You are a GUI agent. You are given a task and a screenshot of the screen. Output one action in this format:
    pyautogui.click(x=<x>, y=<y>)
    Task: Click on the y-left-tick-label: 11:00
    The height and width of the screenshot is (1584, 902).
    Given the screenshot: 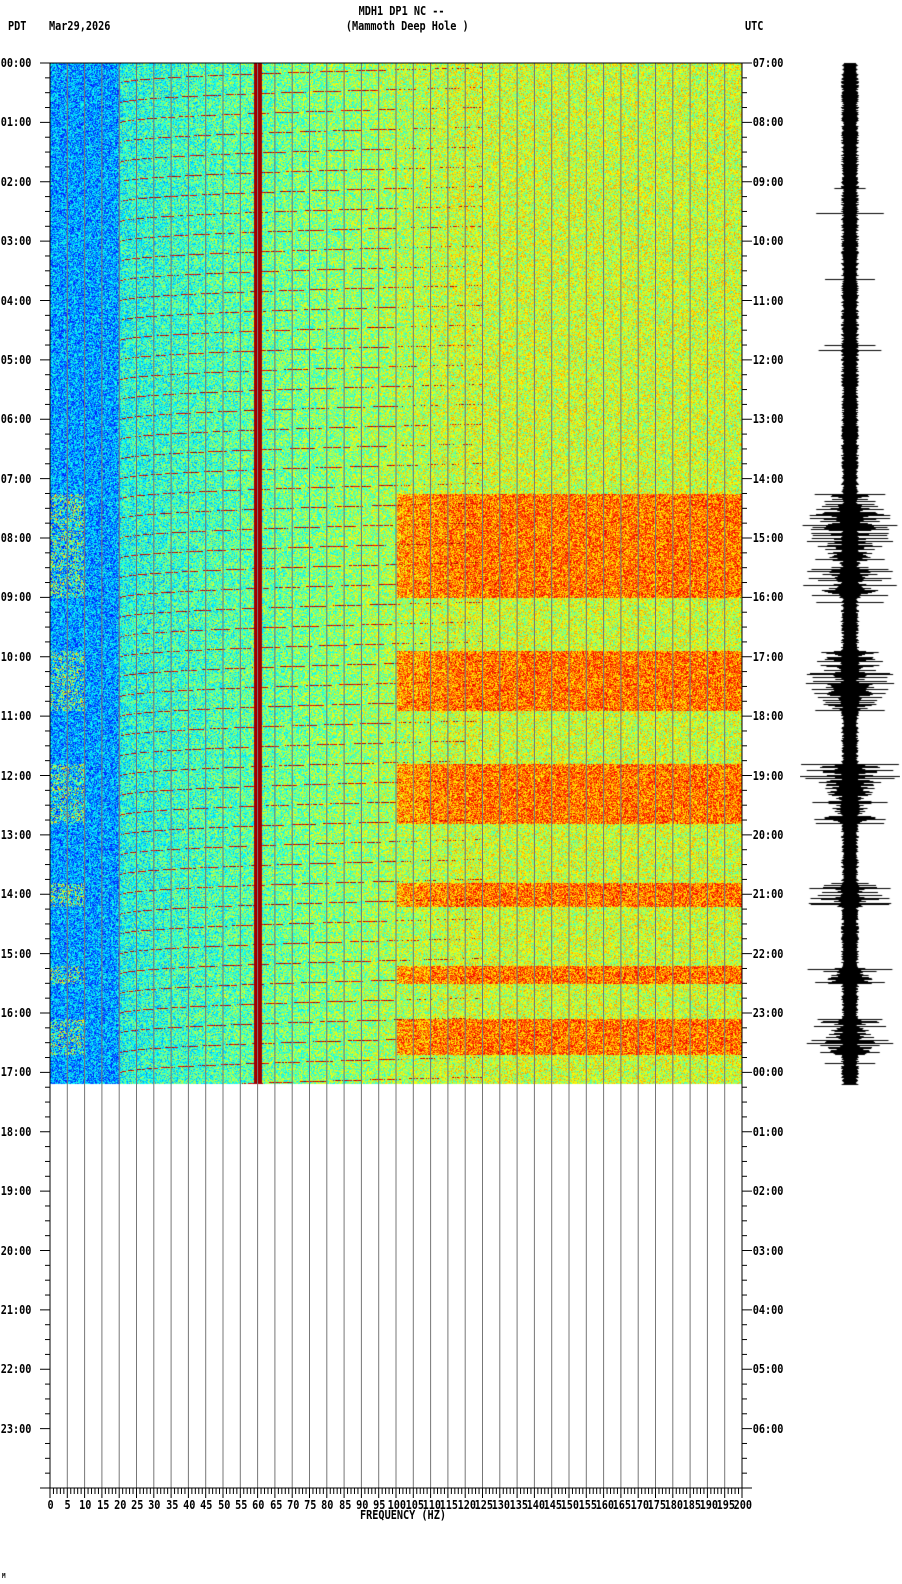 What is the action you would take?
    pyautogui.click(x=16, y=716)
    